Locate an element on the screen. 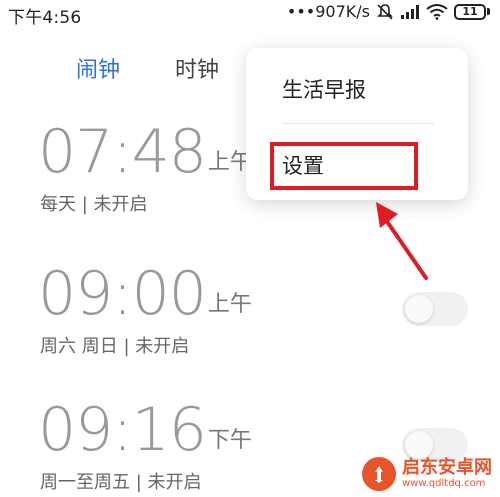 This screenshot has width=500, height=497. alarm-repeat: 周一至周五 is located at coordinates (85, 482).